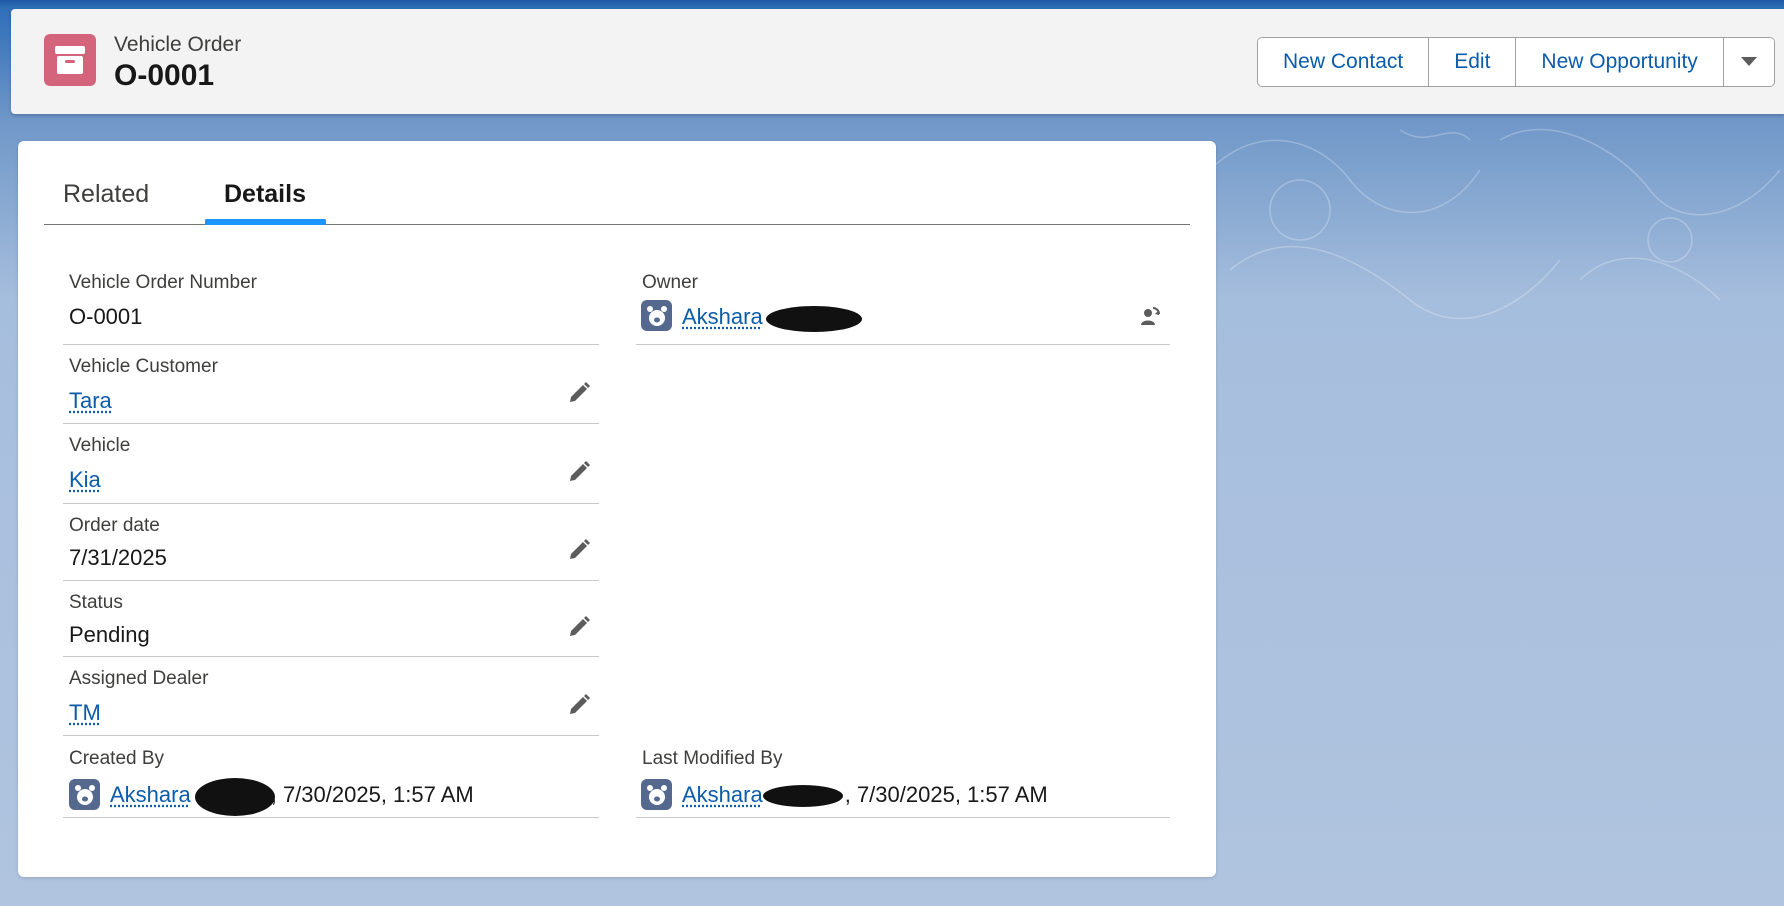  I want to click on modified-by-value: Akshara , 7/30/2025, 1:57 AM, so click(865, 795).